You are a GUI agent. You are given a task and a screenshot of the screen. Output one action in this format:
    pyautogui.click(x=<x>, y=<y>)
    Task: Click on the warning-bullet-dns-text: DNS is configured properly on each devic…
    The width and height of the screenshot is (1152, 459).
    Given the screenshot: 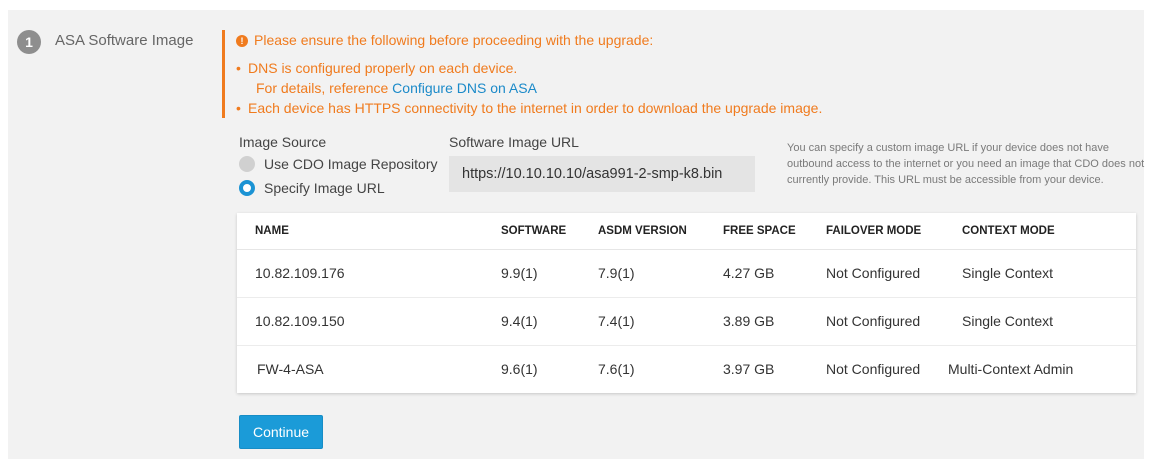 What is the action you would take?
    pyautogui.click(x=383, y=68)
    